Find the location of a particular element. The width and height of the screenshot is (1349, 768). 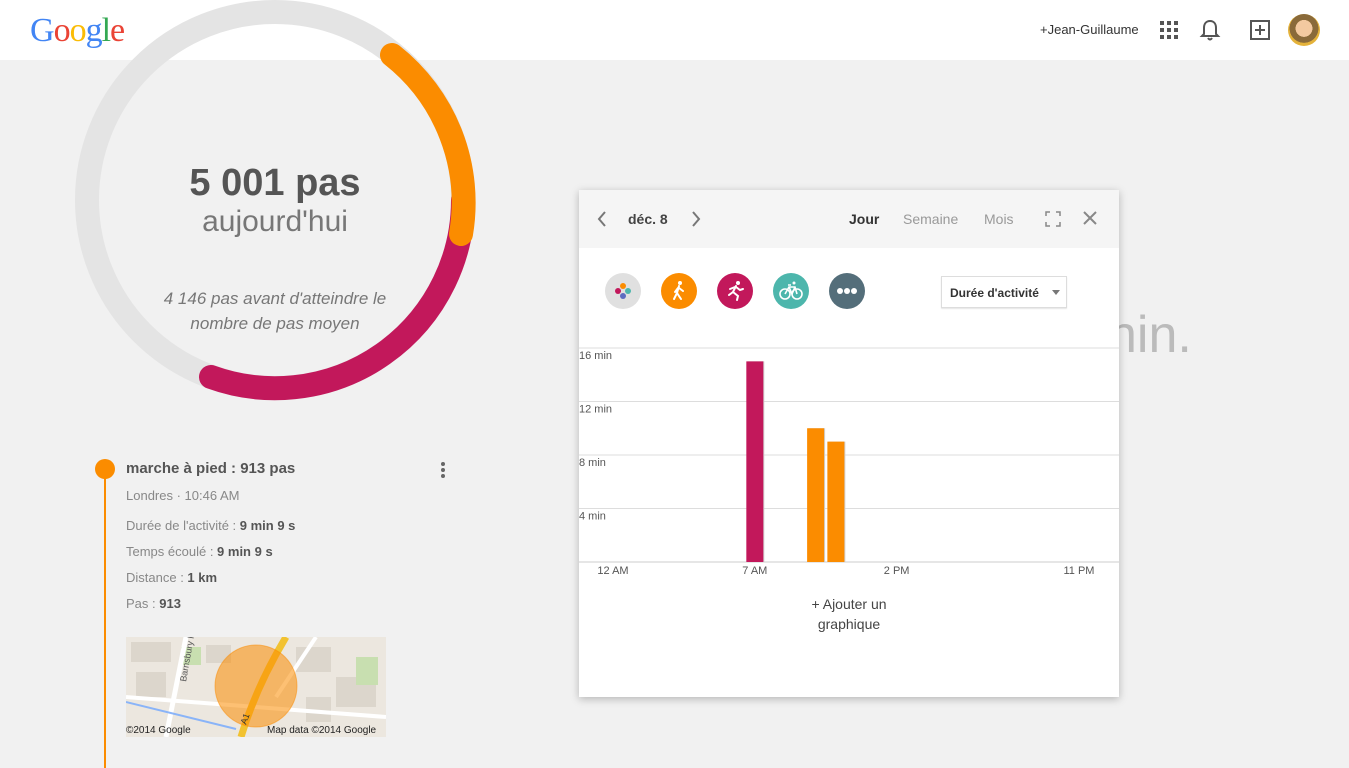

metric-select: Durée d'activité is located at coordinates (1004, 292).